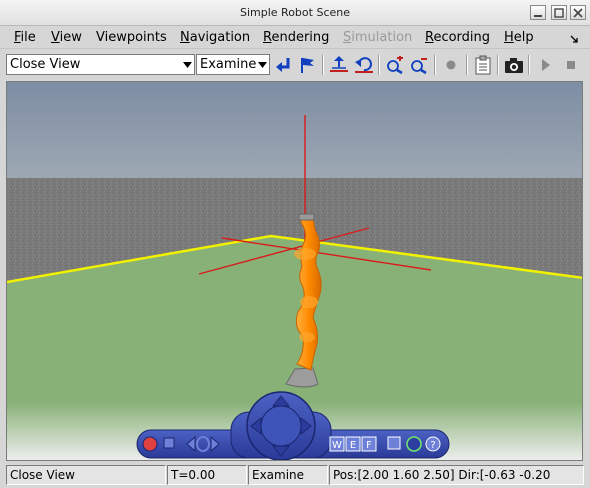 The image size is (590, 488). Describe the element at coordinates (86, 475) in the screenshot. I see `status-viewpoint: Close View` at that location.